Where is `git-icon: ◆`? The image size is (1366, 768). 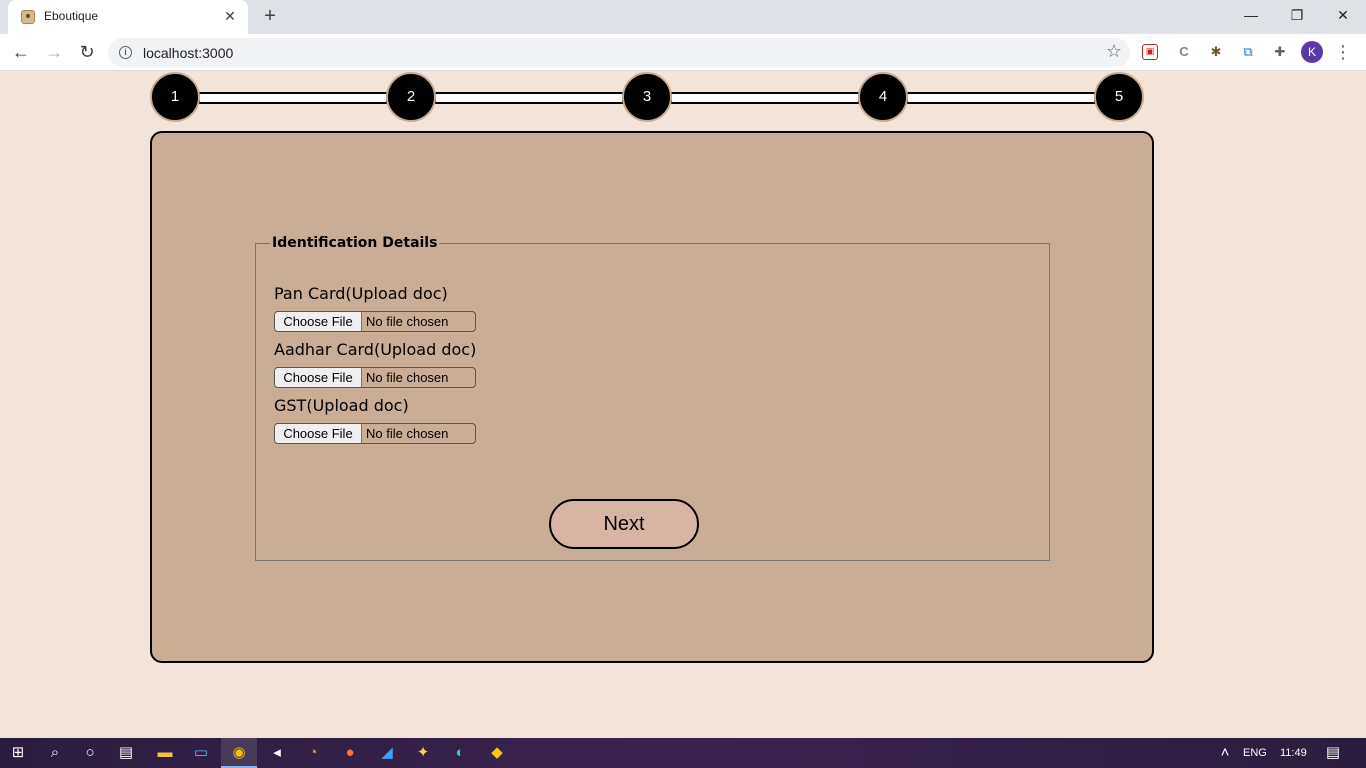 git-icon: ◆ is located at coordinates (497, 753).